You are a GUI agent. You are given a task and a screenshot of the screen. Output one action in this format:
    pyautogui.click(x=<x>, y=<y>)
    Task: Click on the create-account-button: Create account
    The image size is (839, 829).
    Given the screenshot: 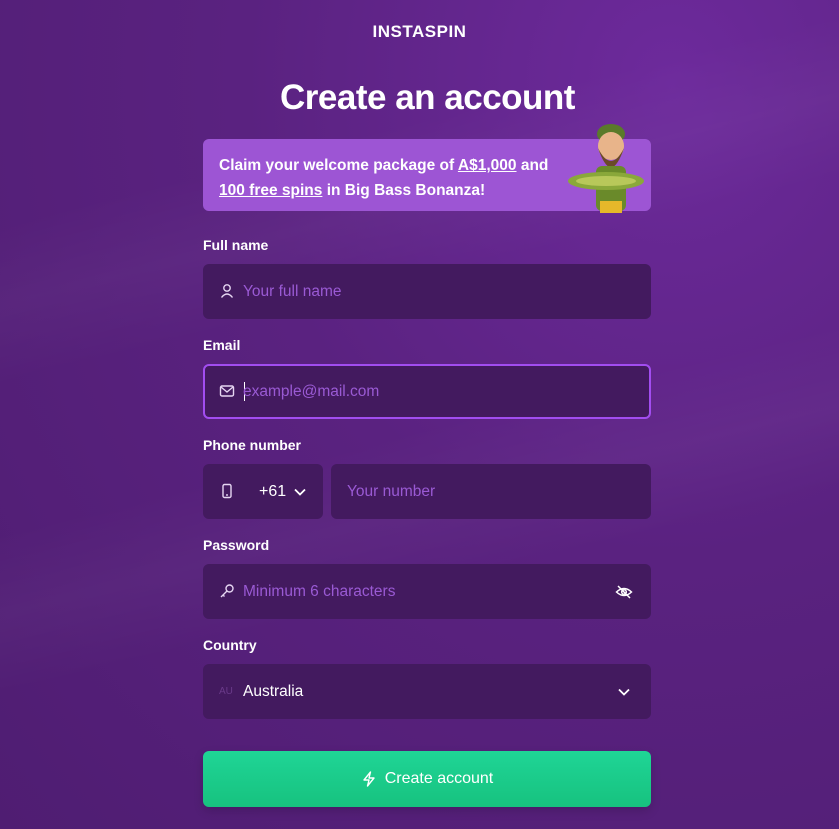 What is the action you would take?
    pyautogui.click(x=427, y=779)
    